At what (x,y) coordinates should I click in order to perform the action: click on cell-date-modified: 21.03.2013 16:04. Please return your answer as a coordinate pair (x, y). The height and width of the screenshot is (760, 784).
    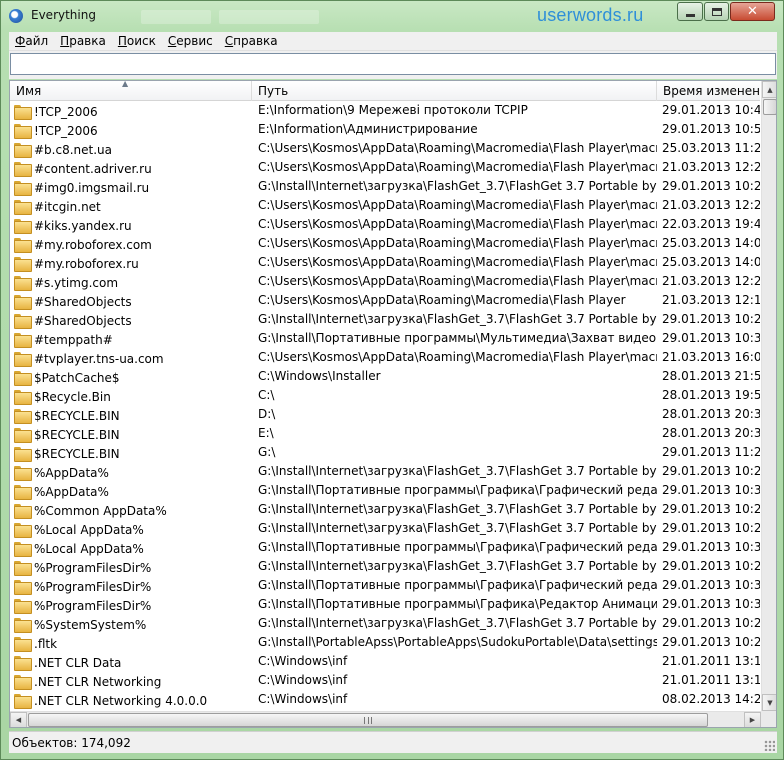
    Looking at the image, I should click on (711, 357).